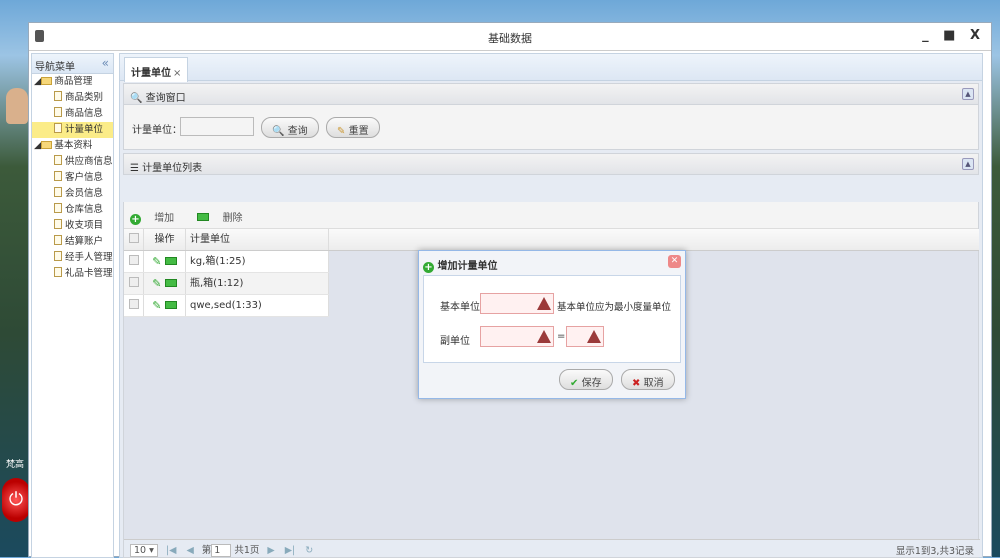 This screenshot has width=1000, height=558. What do you see at coordinates (561, 336) in the screenshot?
I see `equals-sign: =` at bounding box center [561, 336].